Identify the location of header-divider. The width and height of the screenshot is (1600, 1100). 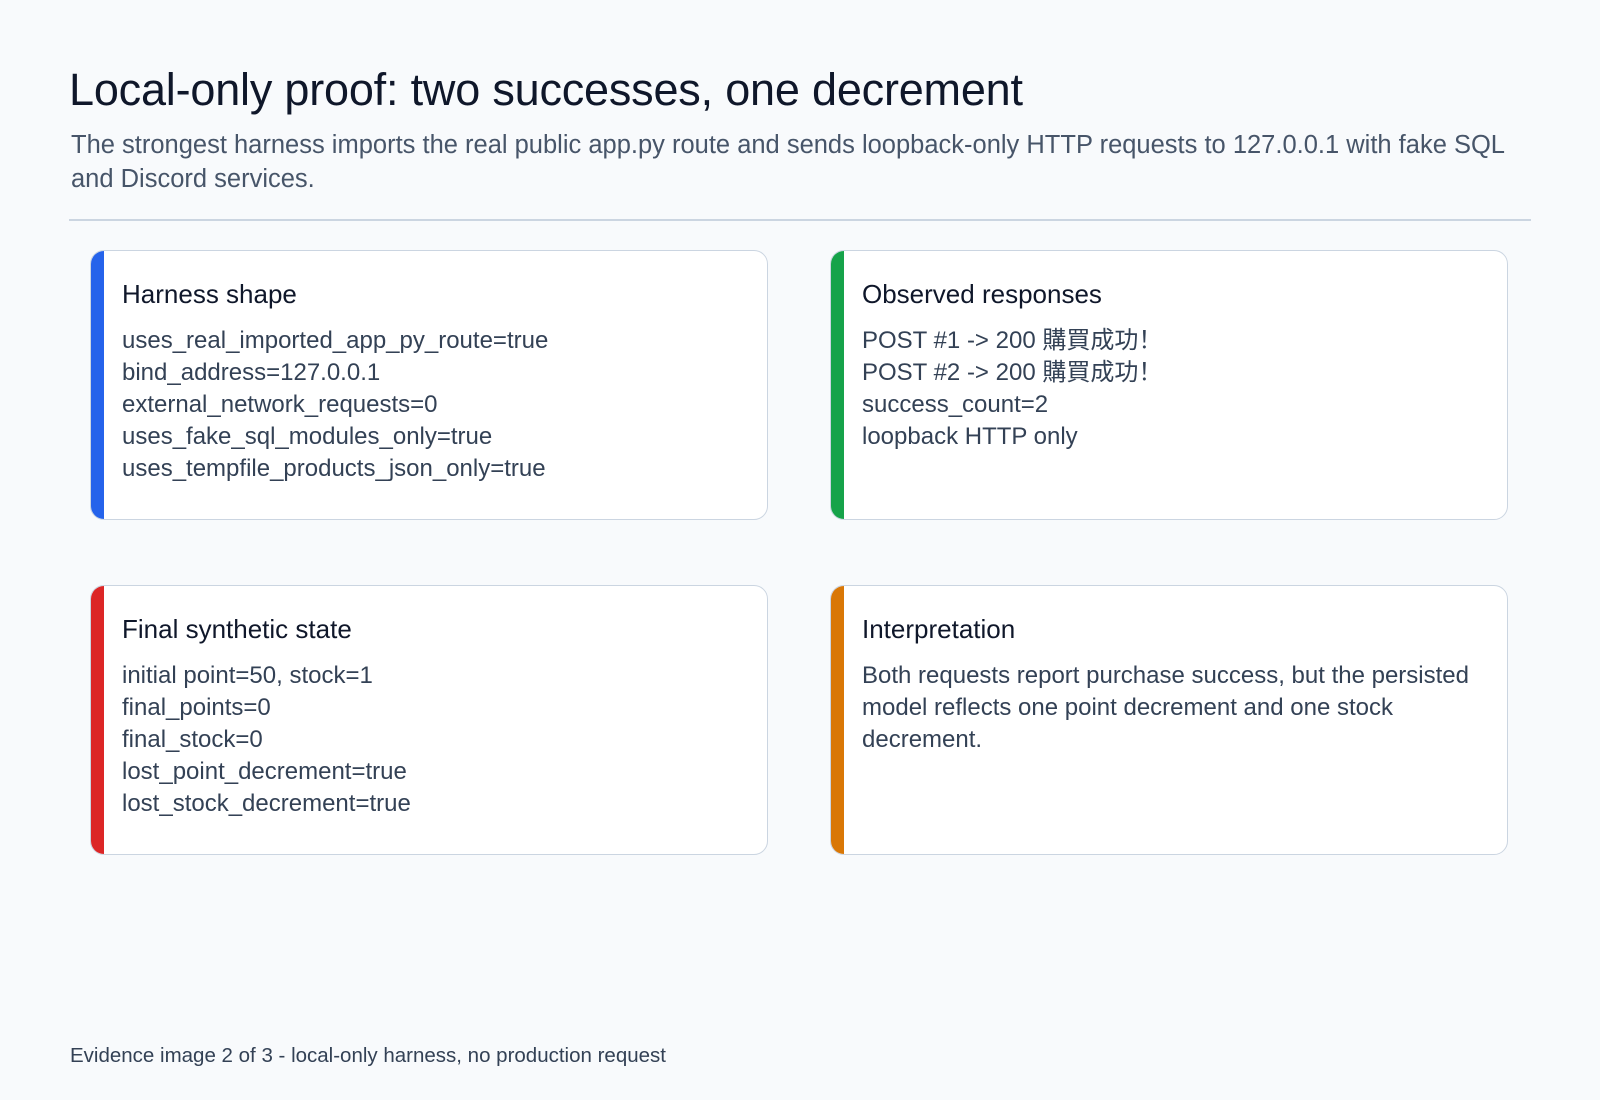
(800, 220).